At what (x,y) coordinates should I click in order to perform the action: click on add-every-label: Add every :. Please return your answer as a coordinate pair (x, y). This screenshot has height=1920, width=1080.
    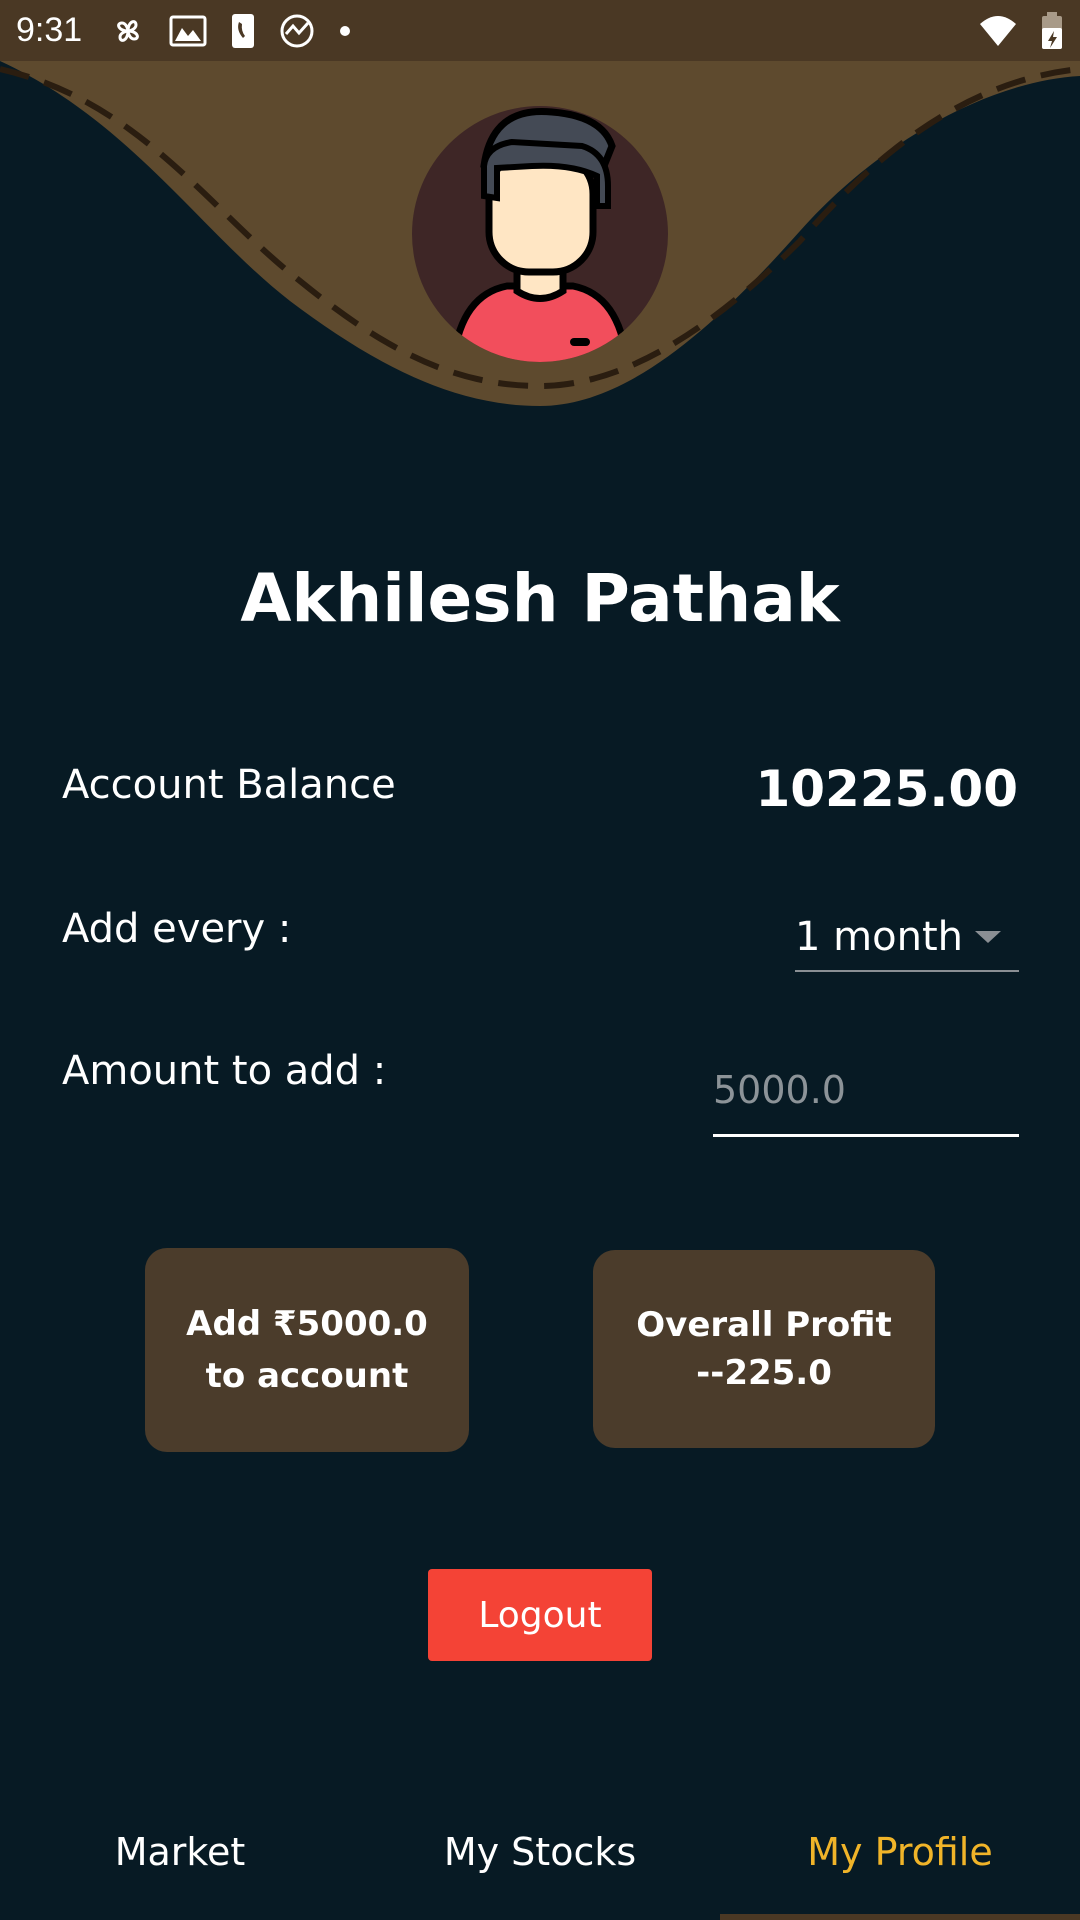
    Looking at the image, I should click on (177, 929).